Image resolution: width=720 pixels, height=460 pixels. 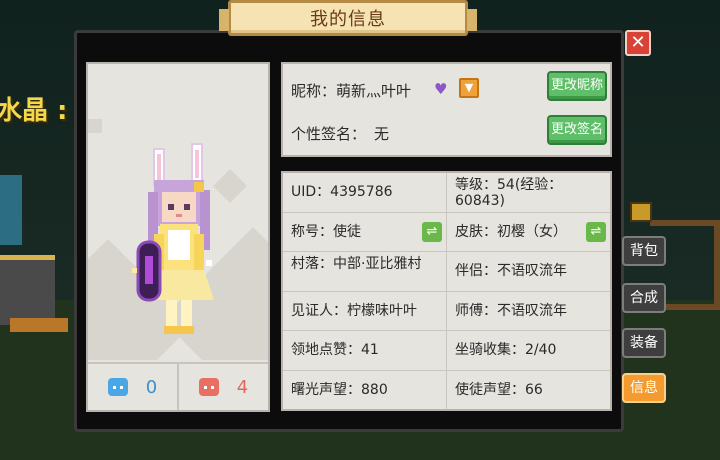 I want to click on nickname-label: 昵称：, so click(x=314, y=91).